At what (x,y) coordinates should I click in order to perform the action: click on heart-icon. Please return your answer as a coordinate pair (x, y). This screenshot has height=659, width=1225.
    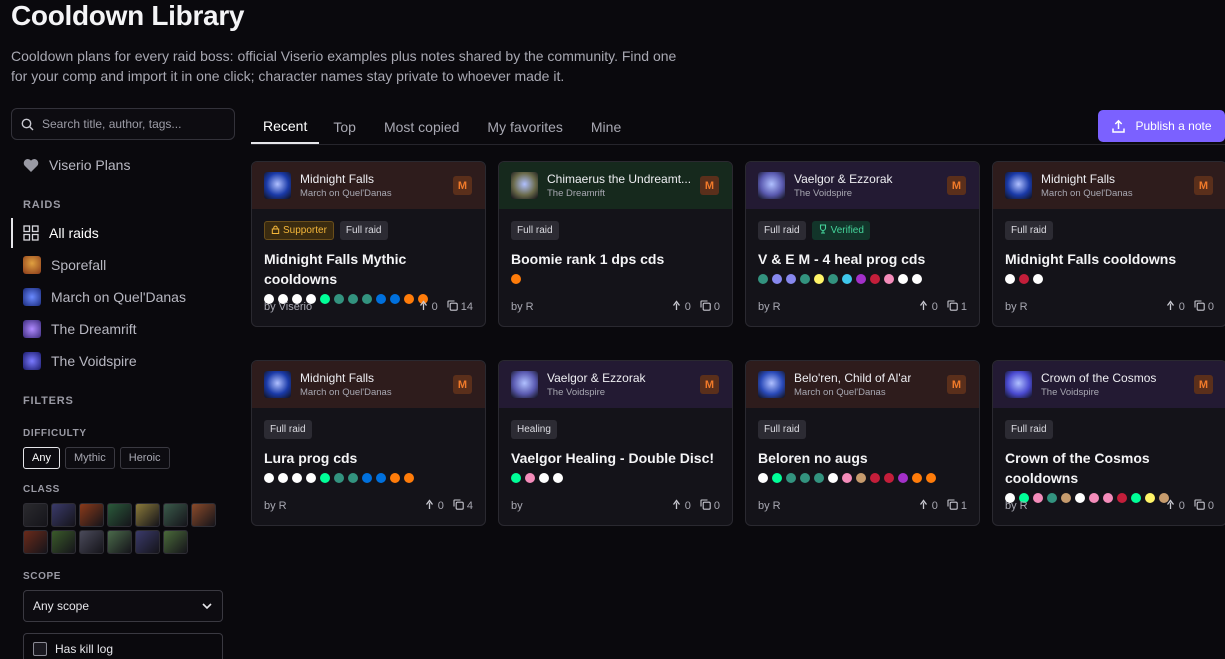
    Looking at the image, I should click on (31, 165).